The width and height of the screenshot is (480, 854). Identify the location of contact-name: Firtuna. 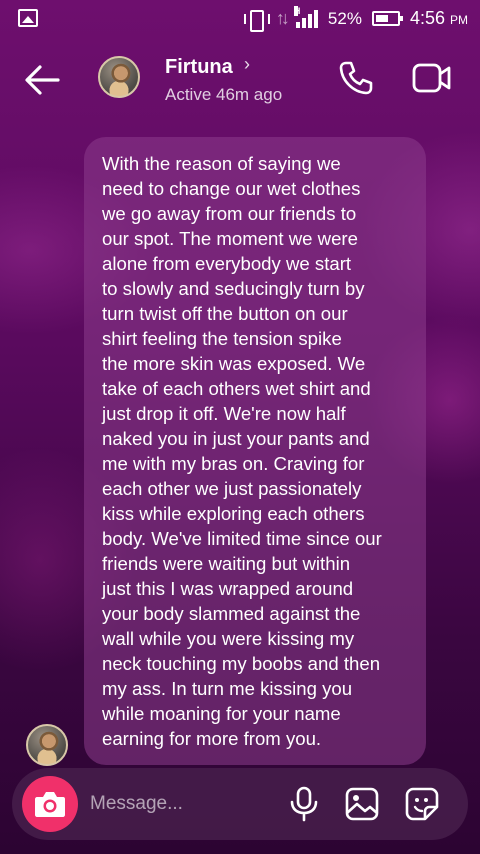
(199, 67).